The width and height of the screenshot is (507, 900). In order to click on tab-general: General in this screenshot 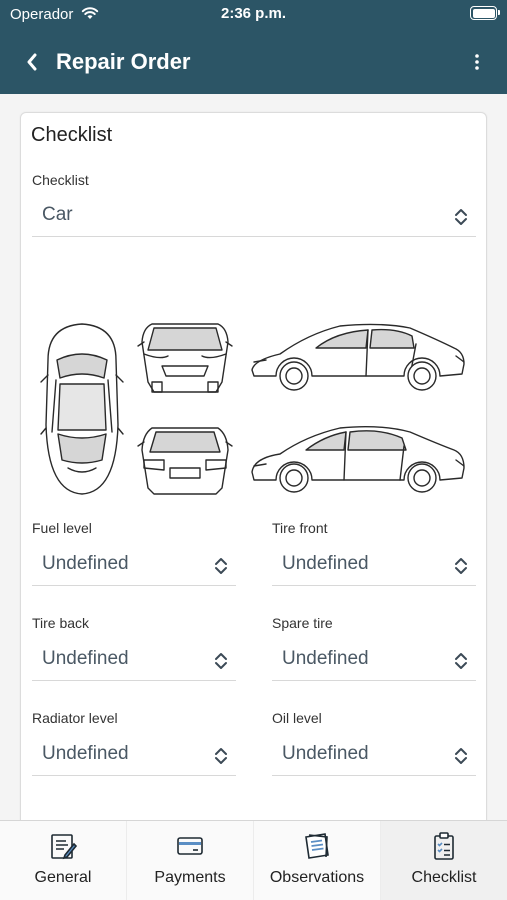, I will do `click(63, 860)`.